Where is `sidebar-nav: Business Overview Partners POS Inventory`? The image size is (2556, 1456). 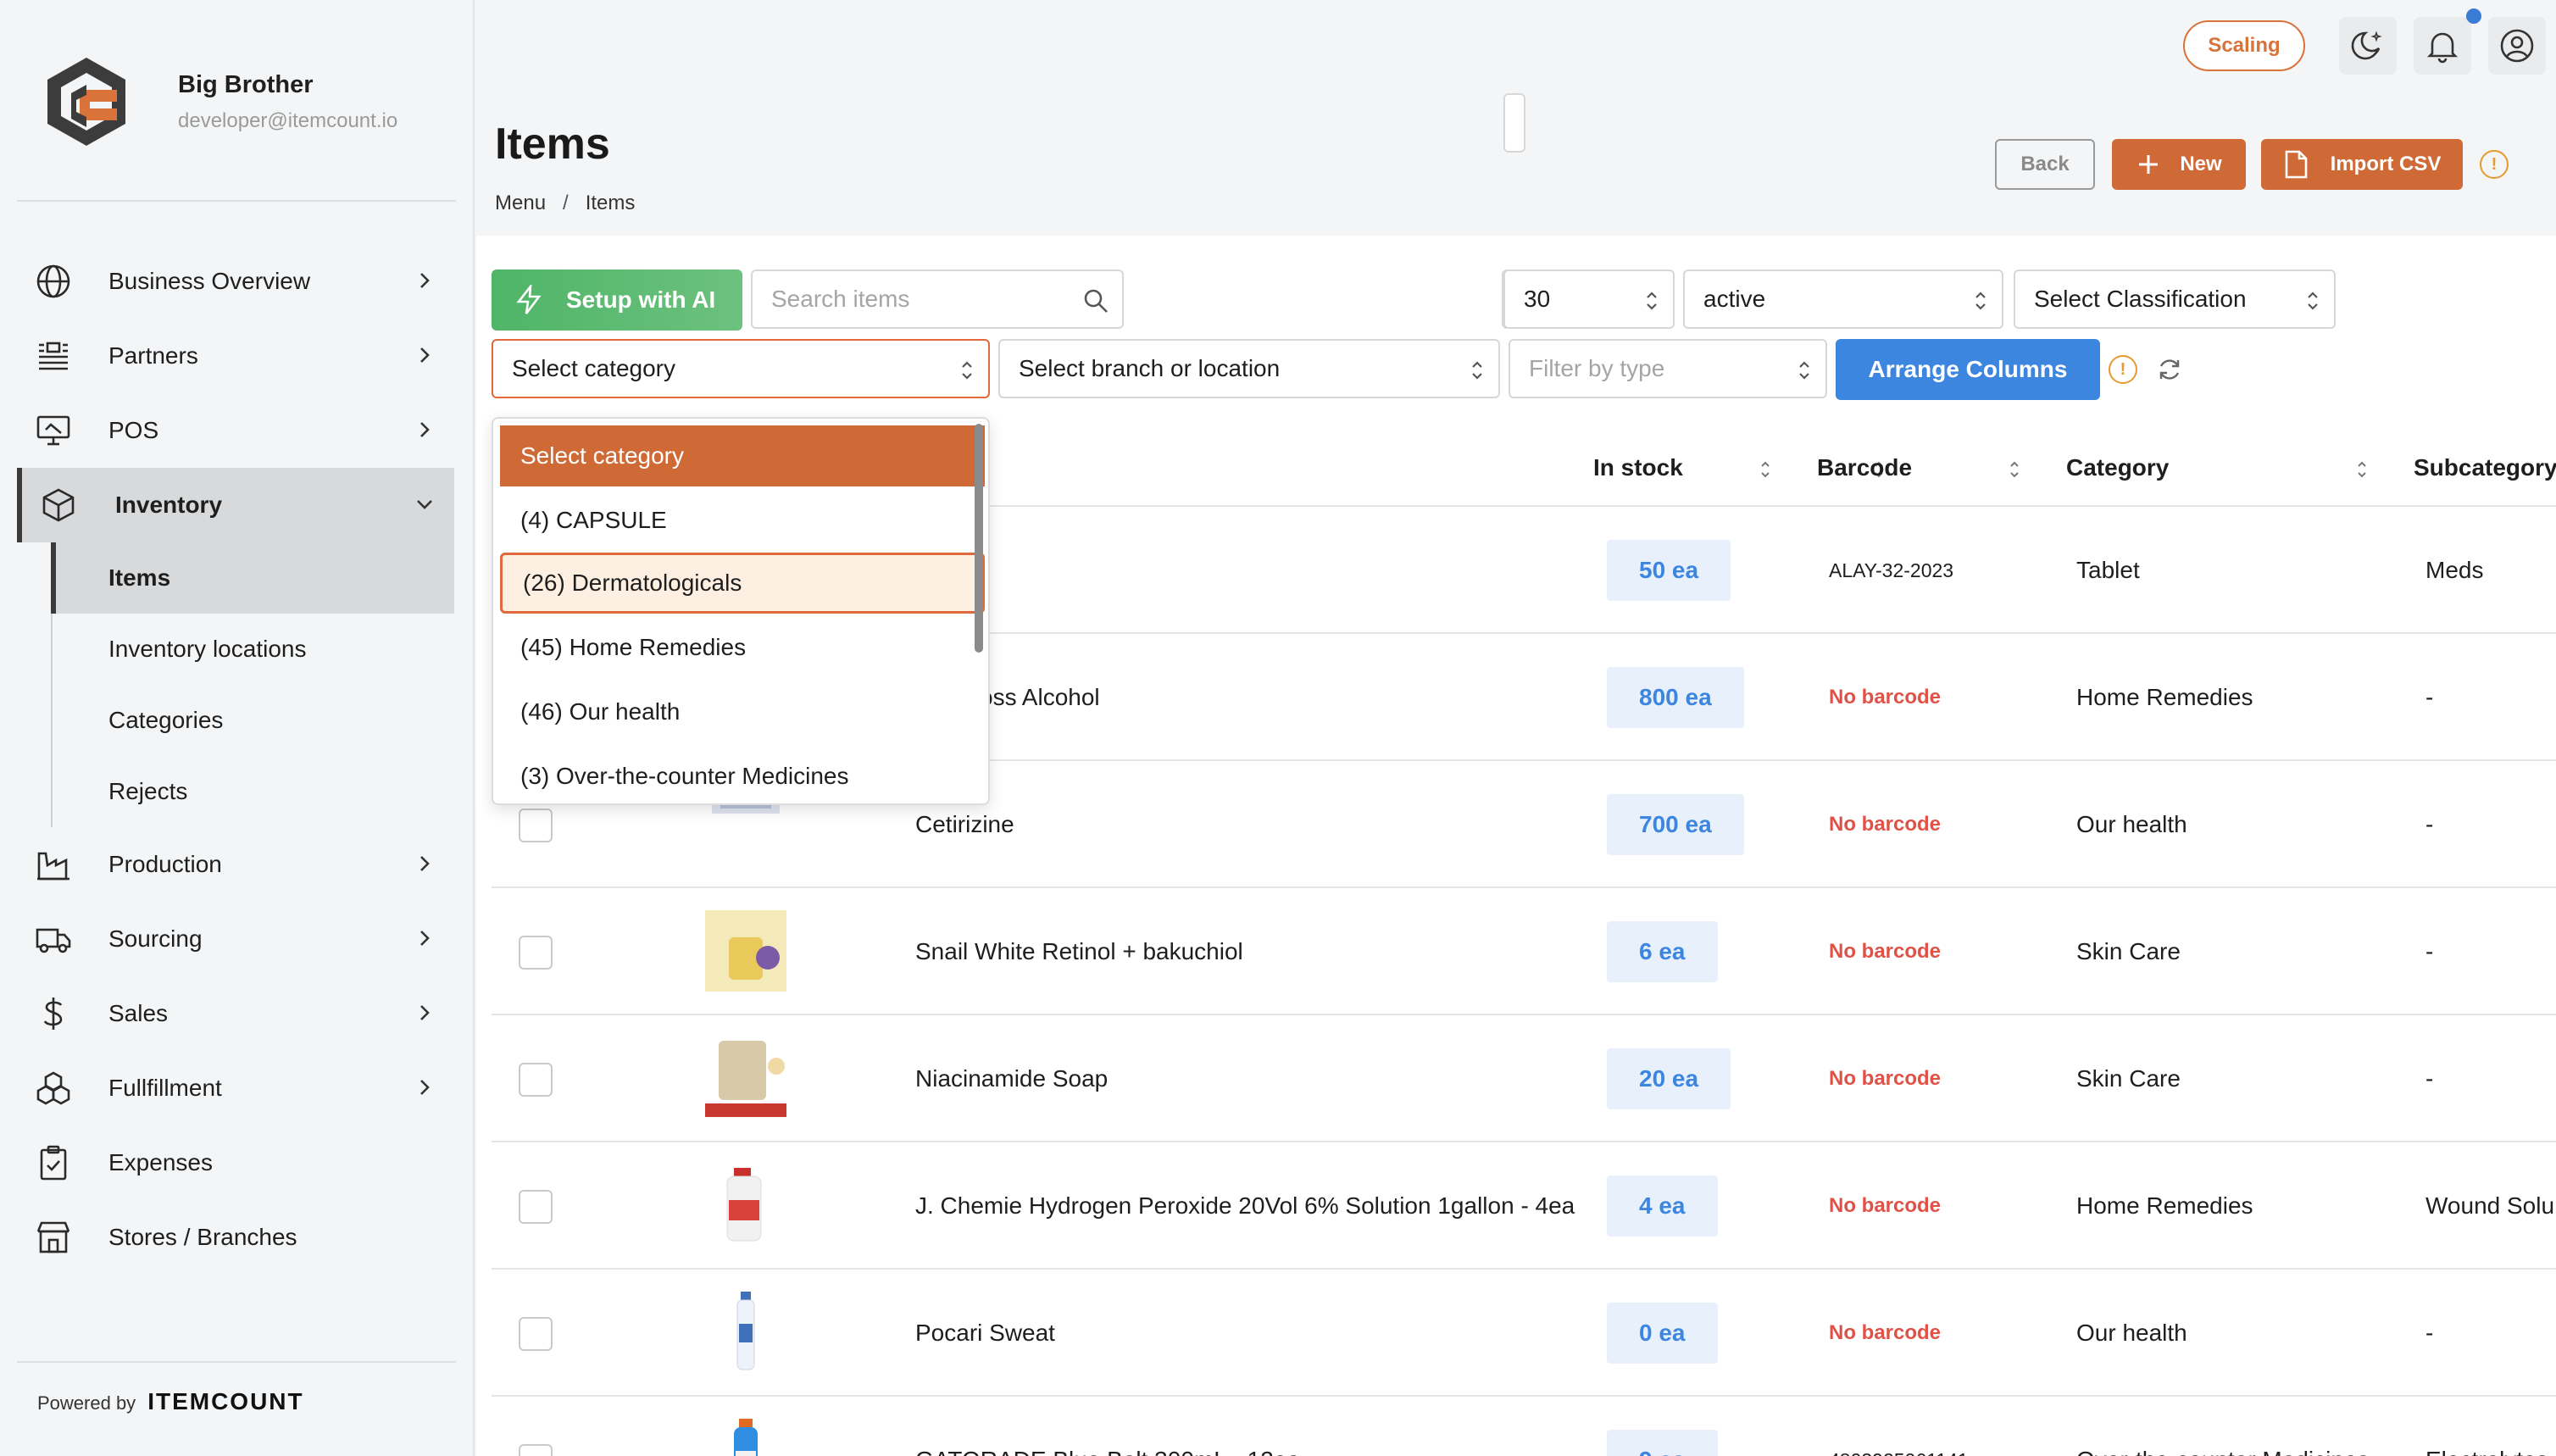 sidebar-nav: Business Overview Partners POS Inventory is located at coordinates (235, 760).